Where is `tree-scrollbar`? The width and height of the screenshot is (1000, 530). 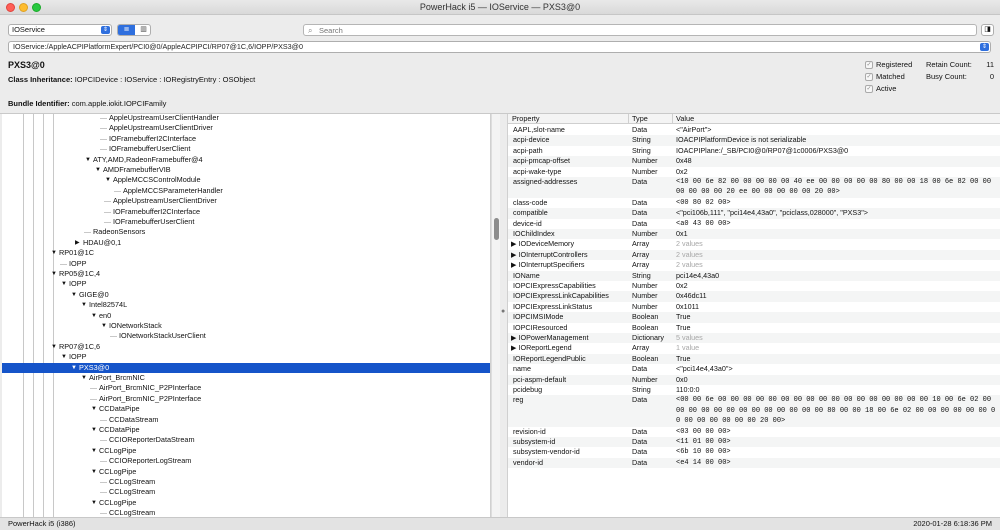 tree-scrollbar is located at coordinates (495, 316).